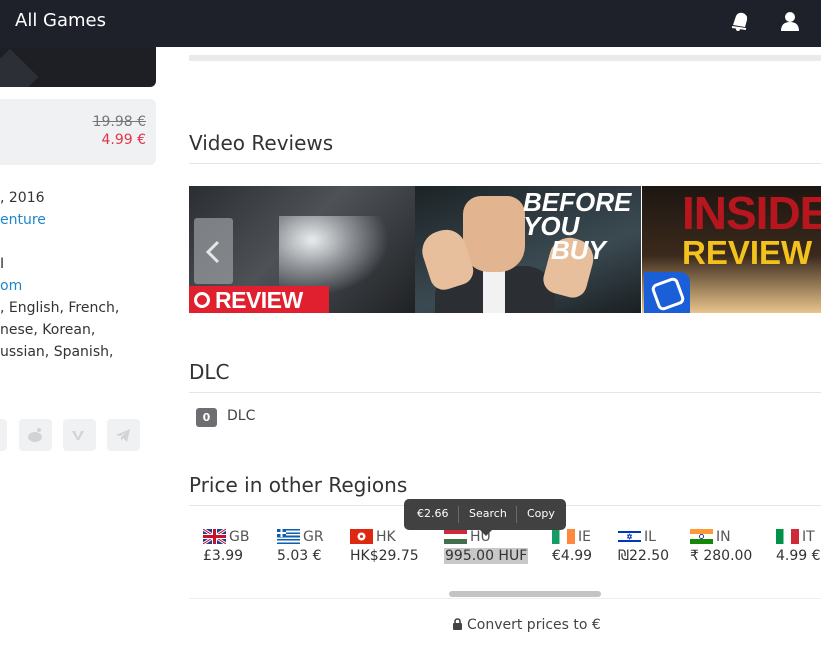  What do you see at coordinates (361, 536) in the screenshot?
I see `flag-hk-icon` at bounding box center [361, 536].